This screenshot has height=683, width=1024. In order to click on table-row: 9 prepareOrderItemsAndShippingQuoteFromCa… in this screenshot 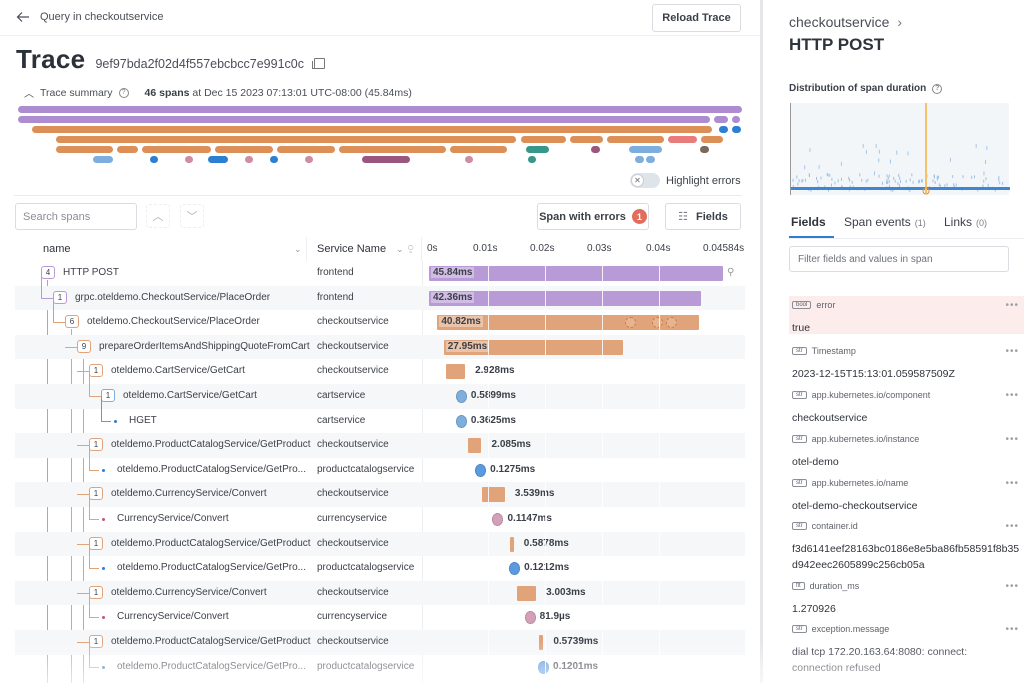, I will do `click(380, 347)`.